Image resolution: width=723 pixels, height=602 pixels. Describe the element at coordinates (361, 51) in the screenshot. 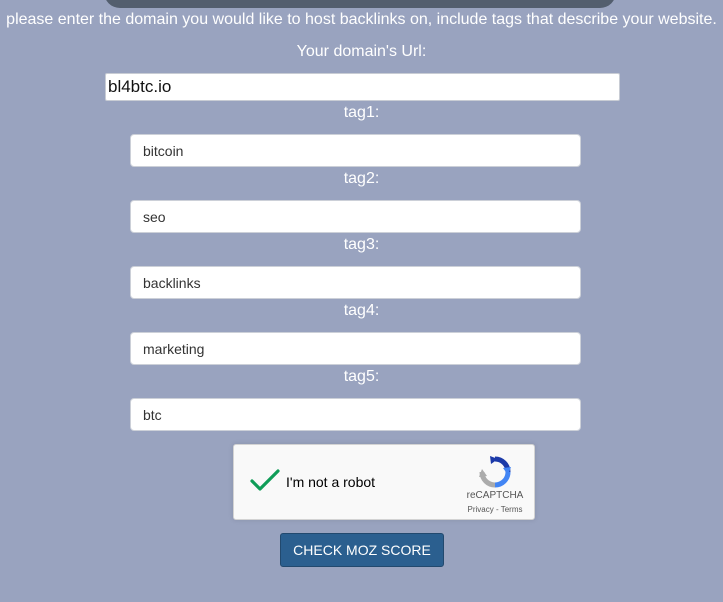

I see `domain-url-label: Your domain's Url:` at that location.